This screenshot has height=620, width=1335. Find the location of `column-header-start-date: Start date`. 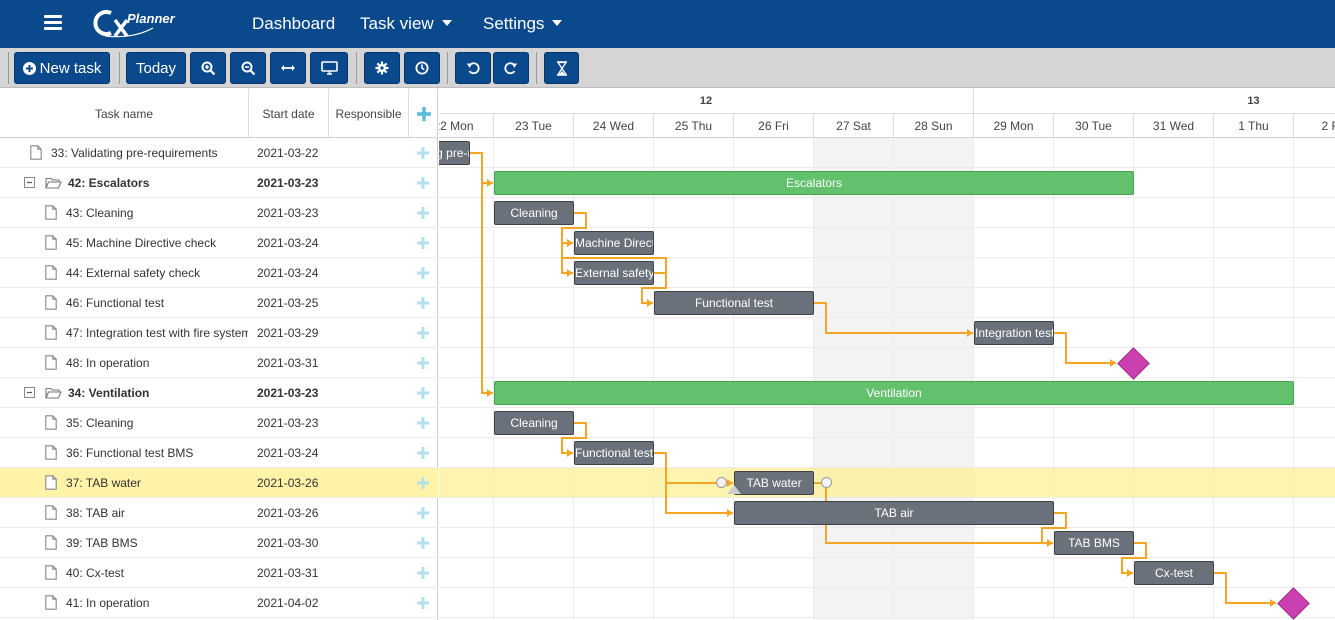

column-header-start-date: Start date is located at coordinates (289, 113).